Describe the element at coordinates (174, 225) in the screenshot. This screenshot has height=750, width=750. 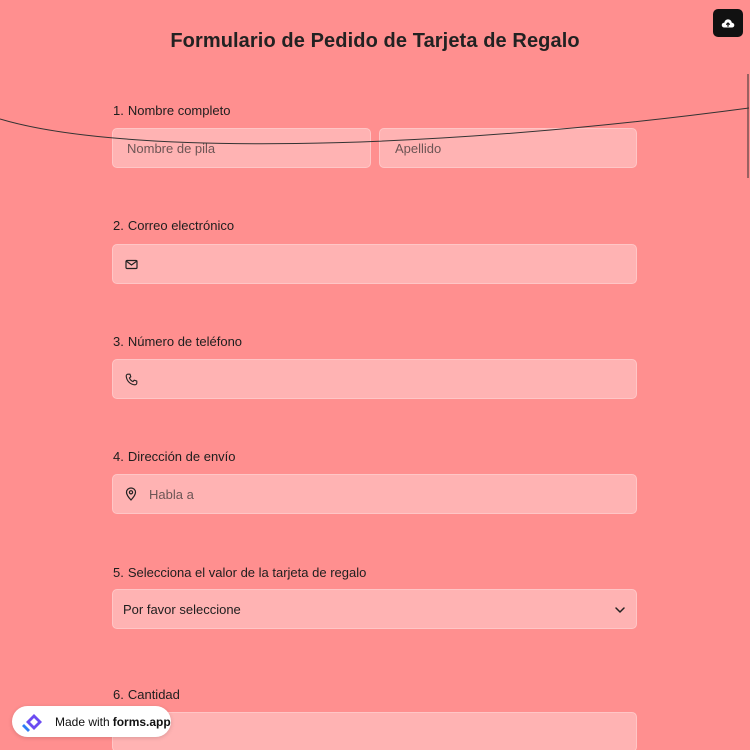
I see `question-label-email: 2. Correo electrónico` at that location.